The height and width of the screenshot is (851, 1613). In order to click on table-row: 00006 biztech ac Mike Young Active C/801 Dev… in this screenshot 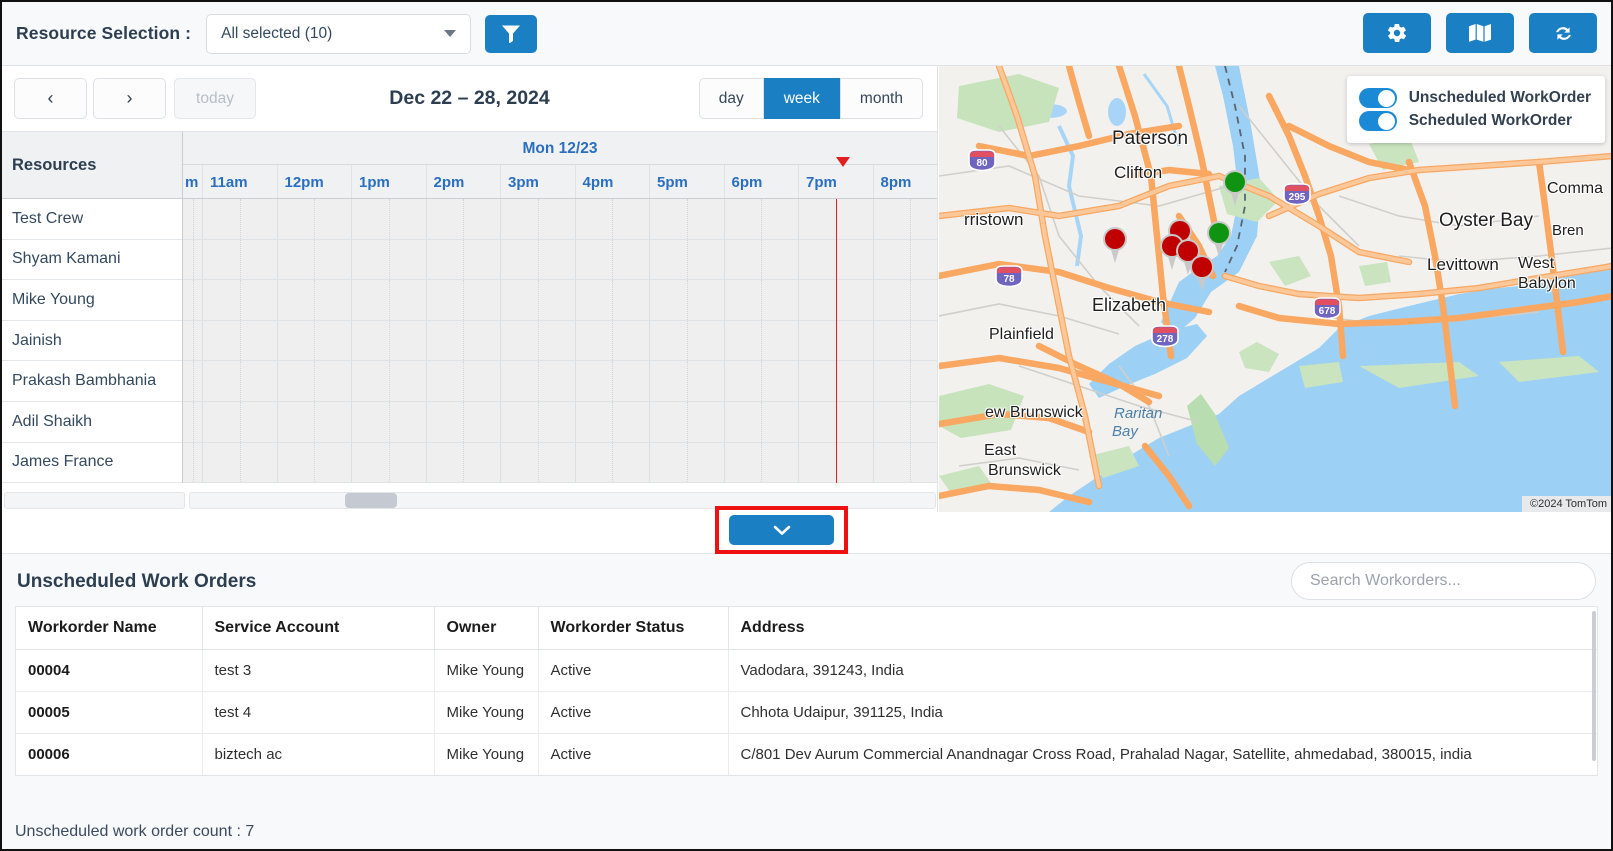, I will do `click(806, 754)`.